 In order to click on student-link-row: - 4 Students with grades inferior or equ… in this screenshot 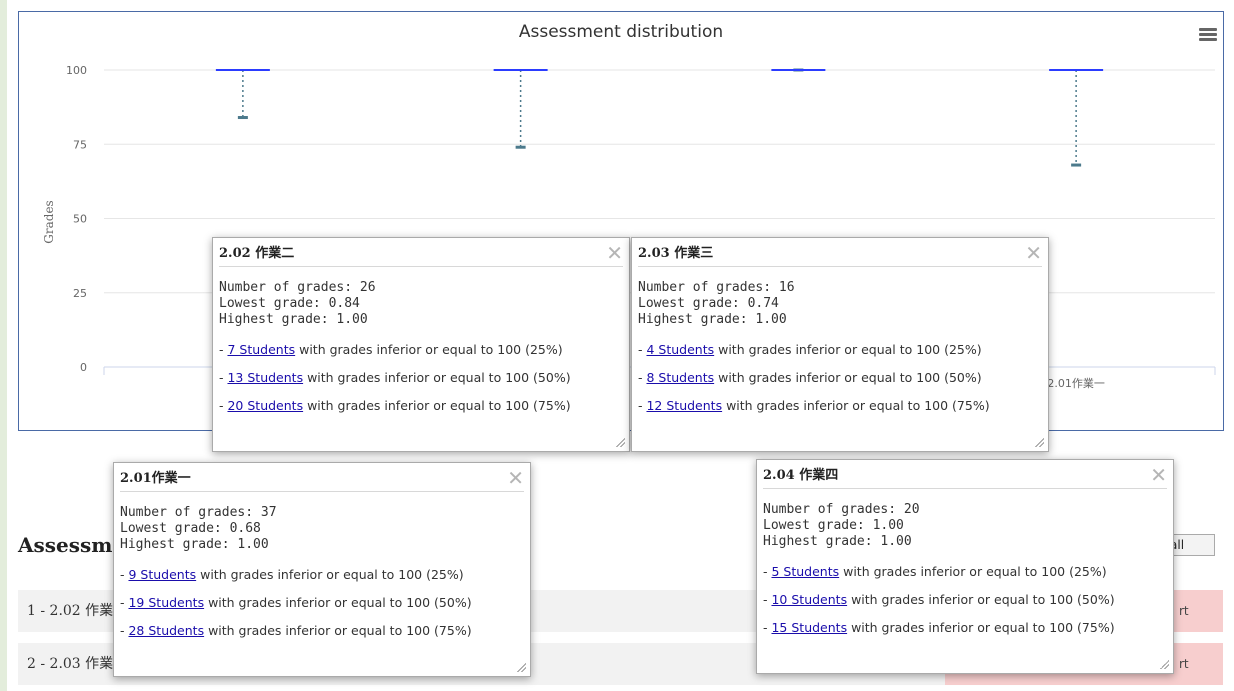, I will do `click(810, 349)`.